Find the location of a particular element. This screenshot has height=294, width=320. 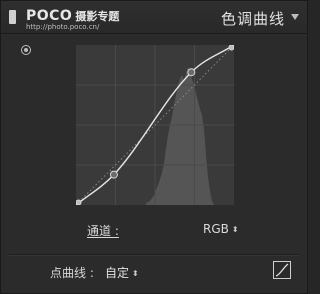

divider is located at coordinates (154, 255).